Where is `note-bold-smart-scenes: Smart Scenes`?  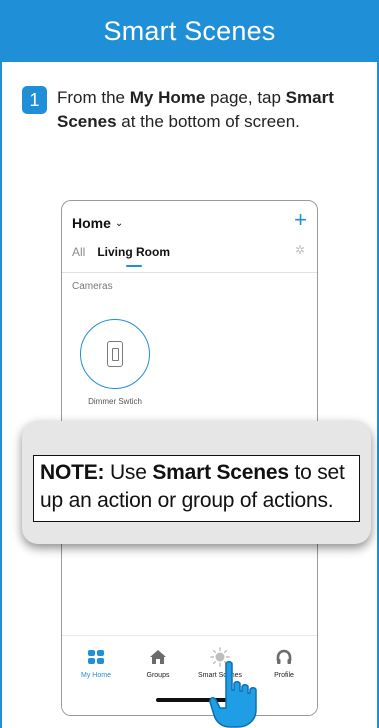 note-bold-smart-scenes: Smart Scenes is located at coordinates (220, 472).